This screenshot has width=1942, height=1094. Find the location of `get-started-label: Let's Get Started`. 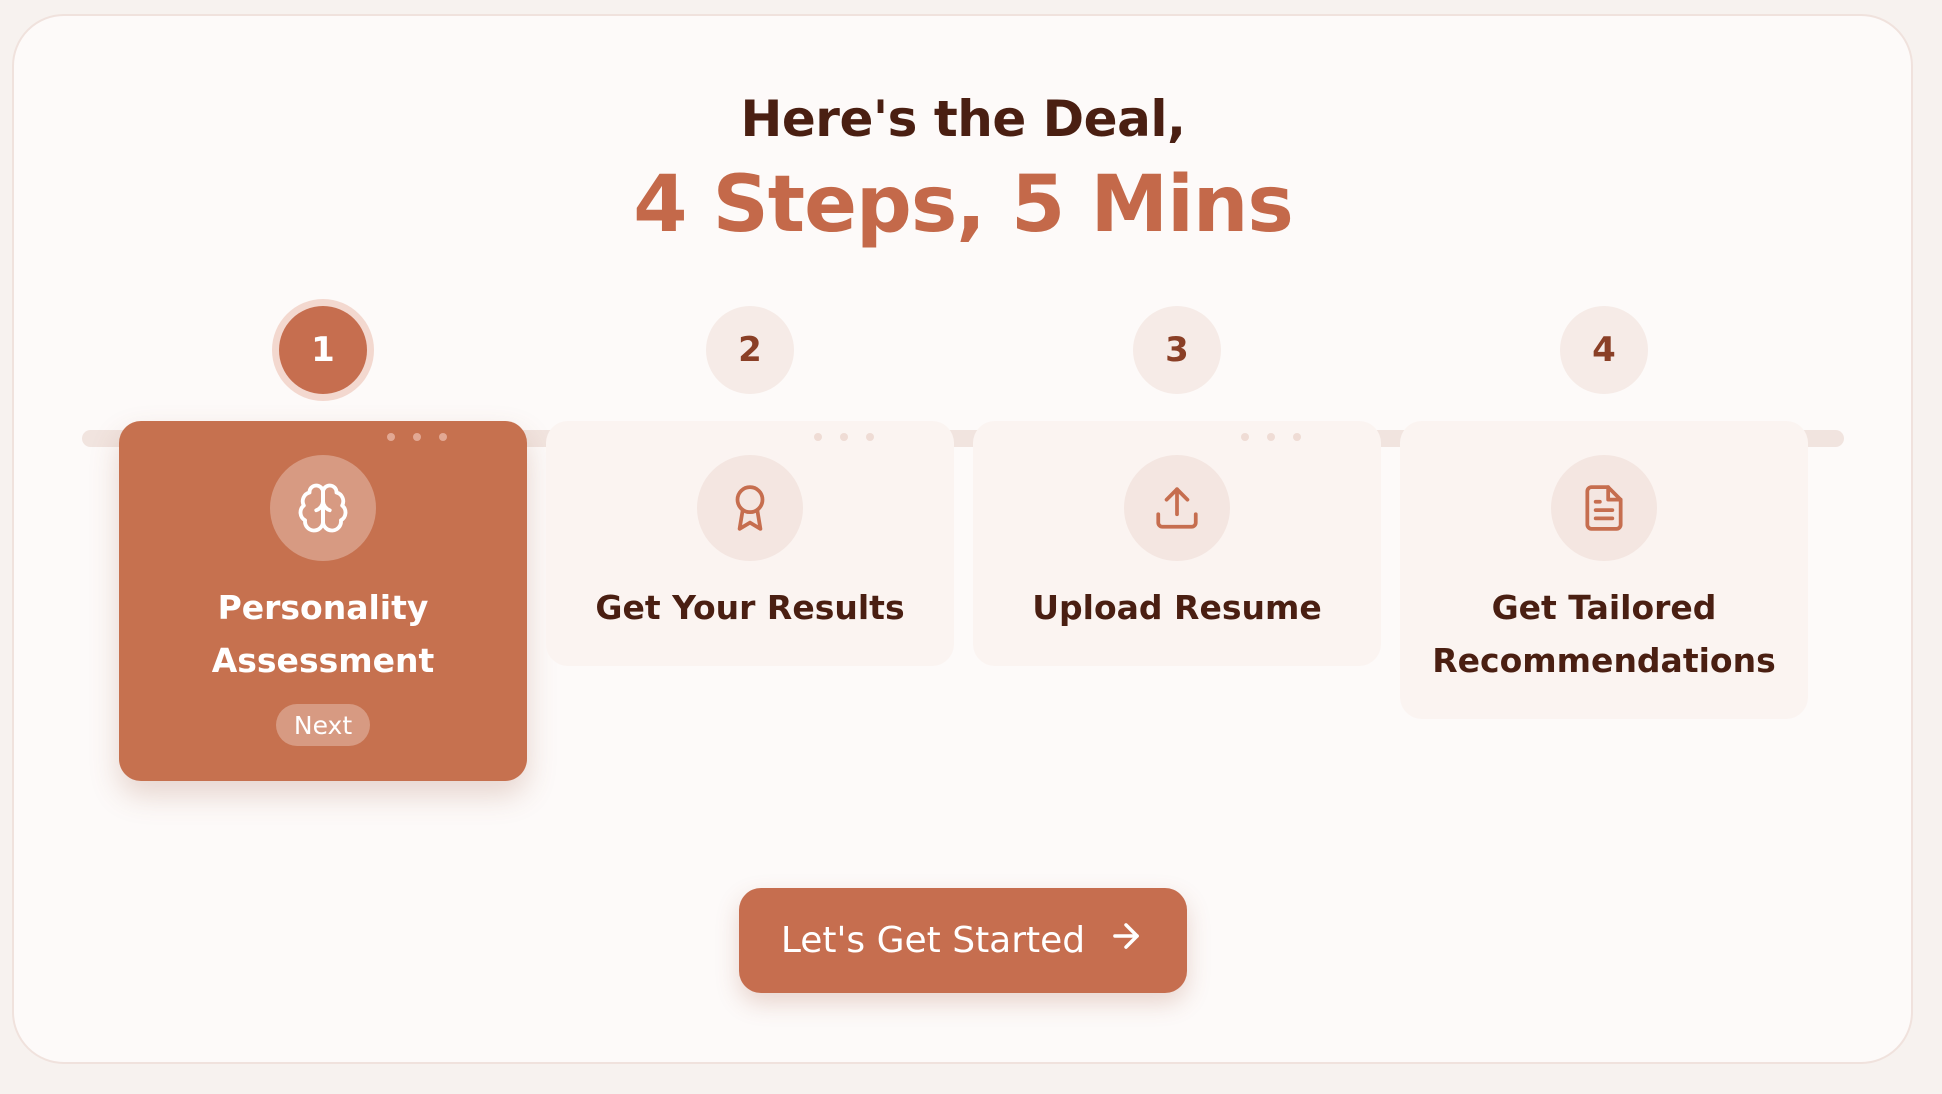

get-started-label: Let's Get Started is located at coordinates (933, 940).